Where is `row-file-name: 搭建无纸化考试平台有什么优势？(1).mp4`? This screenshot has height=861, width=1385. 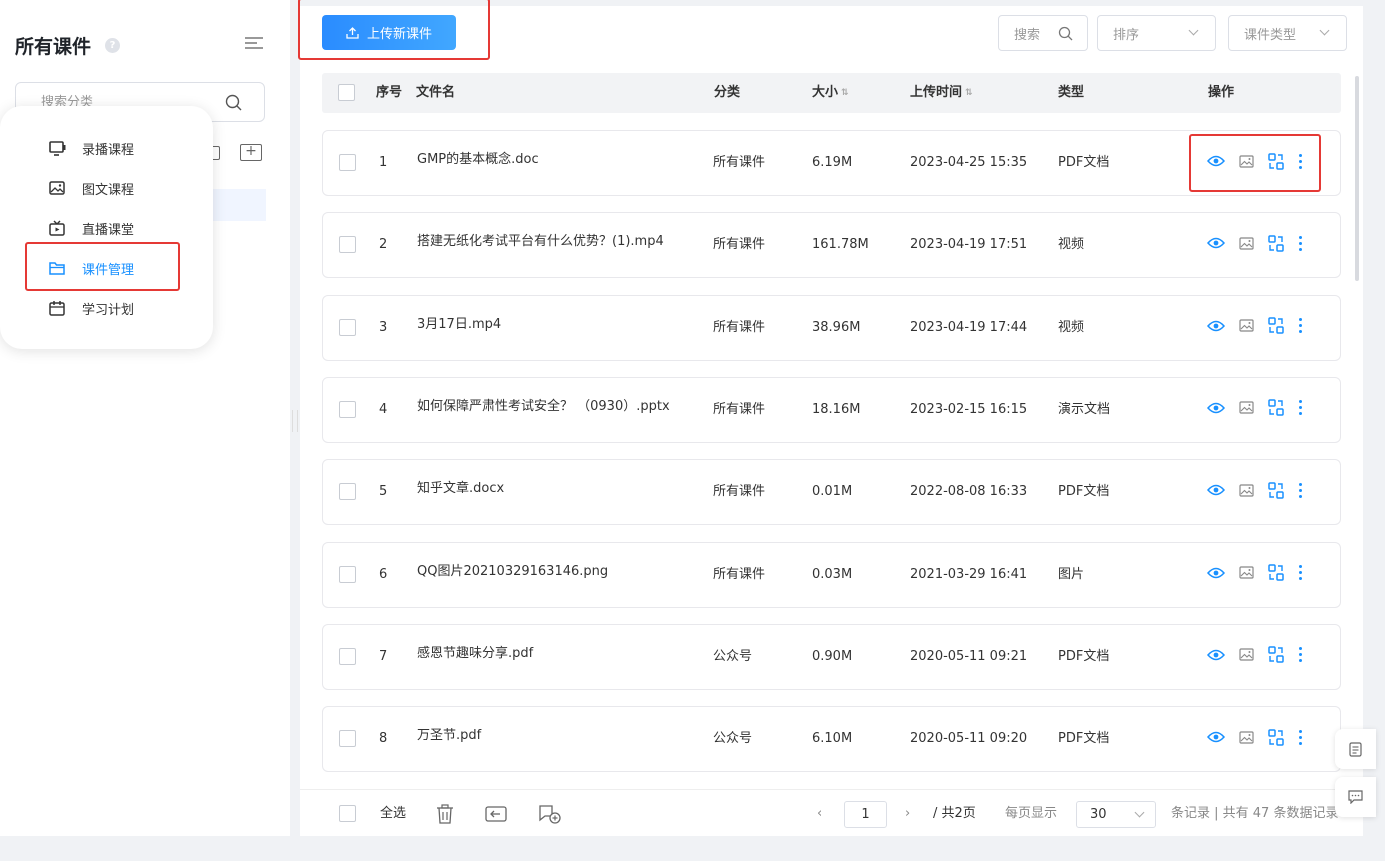
row-file-name: 搭建无纸化考试平台有什么优势？(1).mp4 is located at coordinates (540, 242).